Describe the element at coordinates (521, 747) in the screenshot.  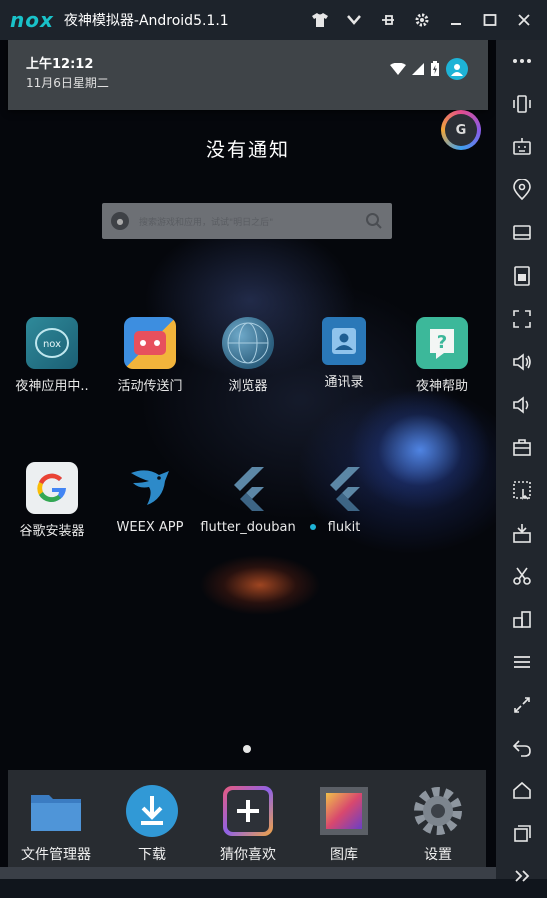
I see `back-icon` at that location.